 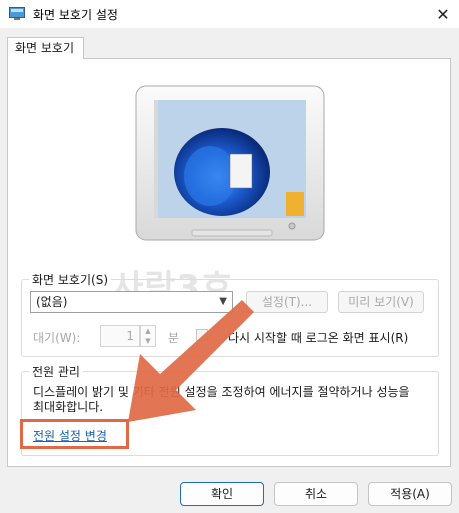 I want to click on annotation-highlight-box, so click(x=74, y=434).